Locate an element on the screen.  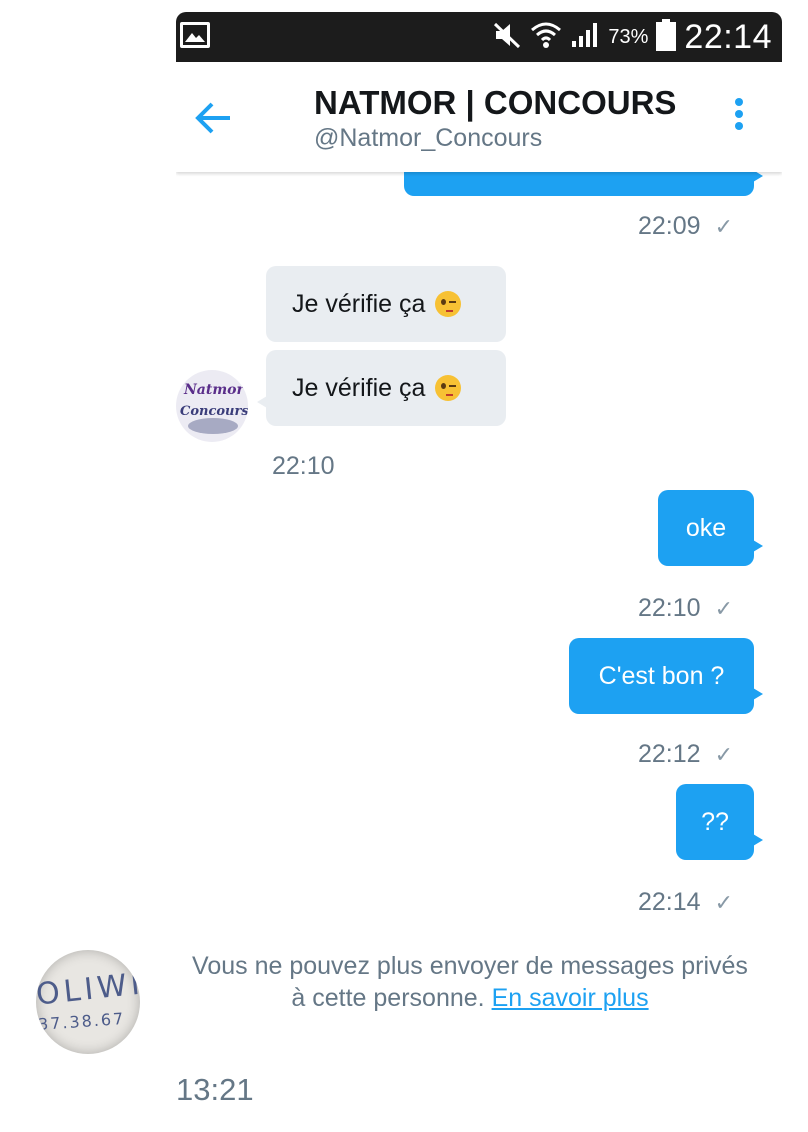
status-time: 22:14 is located at coordinates (728, 36).